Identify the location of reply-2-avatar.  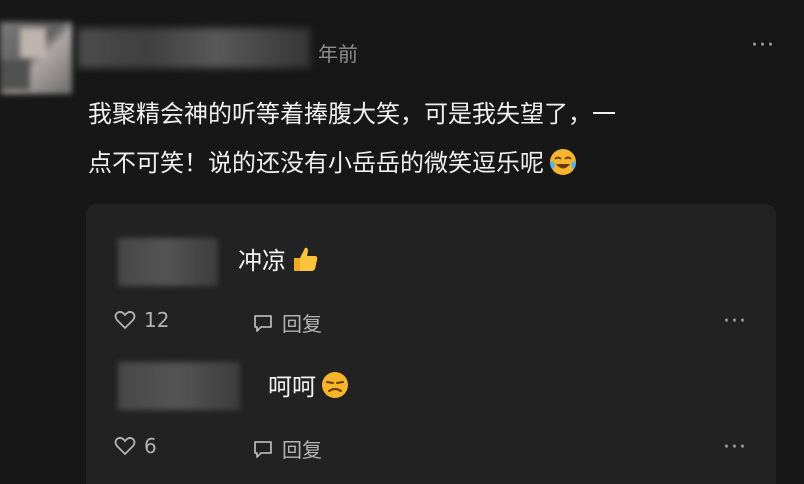
(179, 386).